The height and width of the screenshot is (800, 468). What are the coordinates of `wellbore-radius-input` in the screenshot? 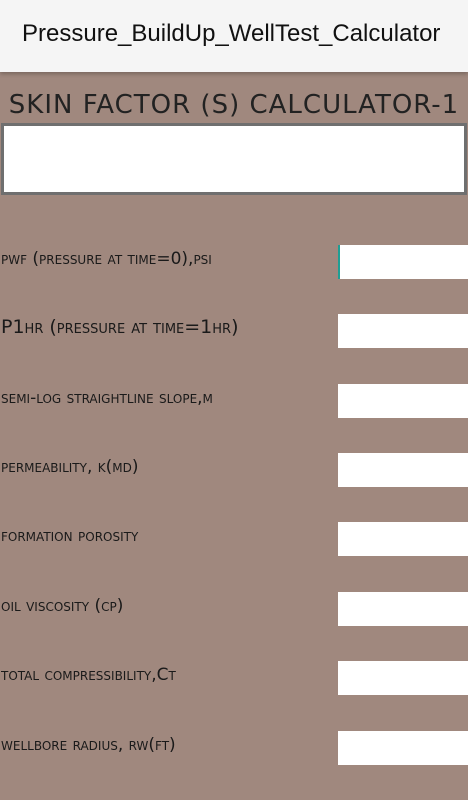 It's located at (403, 748).